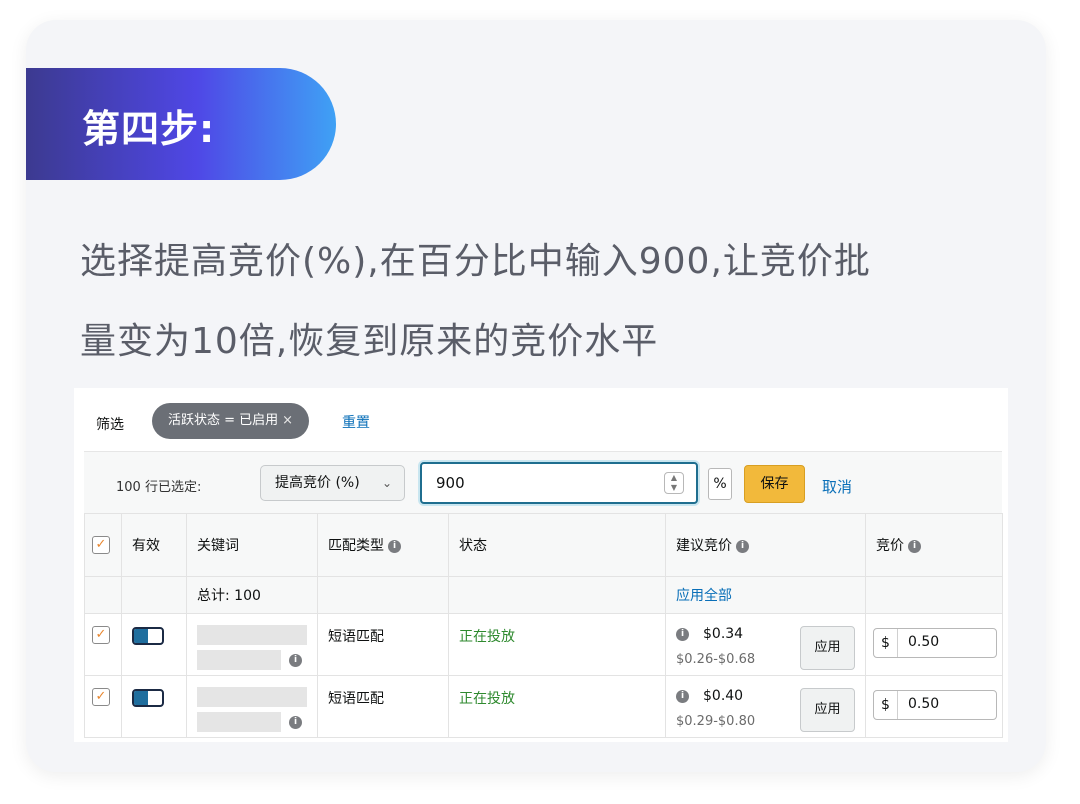  Describe the element at coordinates (837, 486) in the screenshot. I see `cancel-link: 取消` at that location.